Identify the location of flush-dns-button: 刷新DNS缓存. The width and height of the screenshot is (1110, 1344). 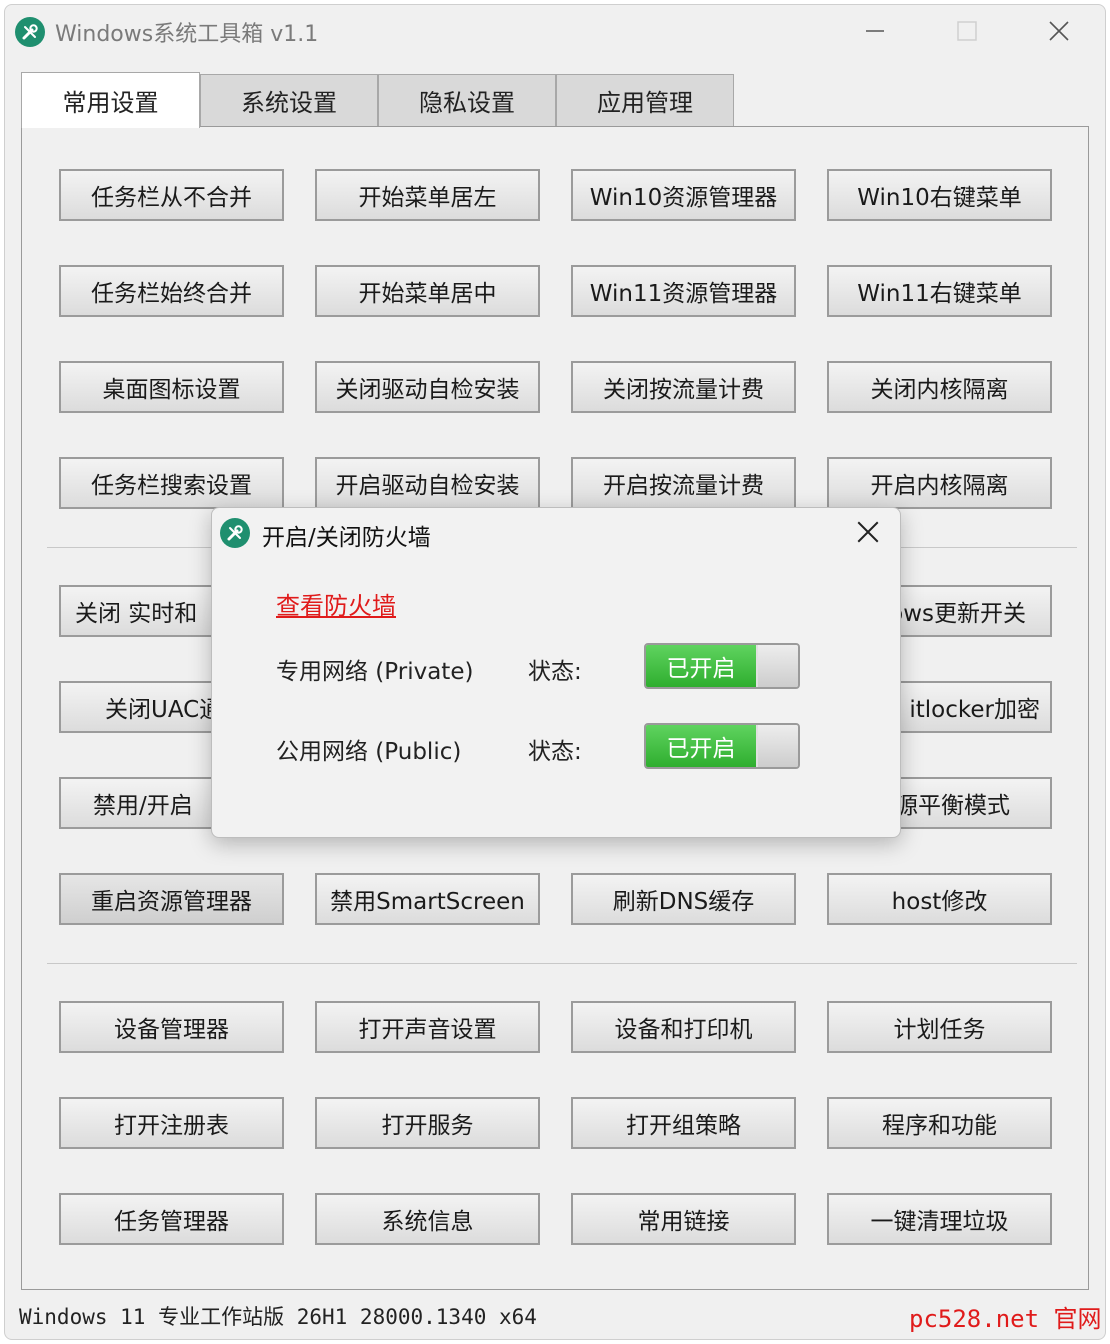
(683, 899).